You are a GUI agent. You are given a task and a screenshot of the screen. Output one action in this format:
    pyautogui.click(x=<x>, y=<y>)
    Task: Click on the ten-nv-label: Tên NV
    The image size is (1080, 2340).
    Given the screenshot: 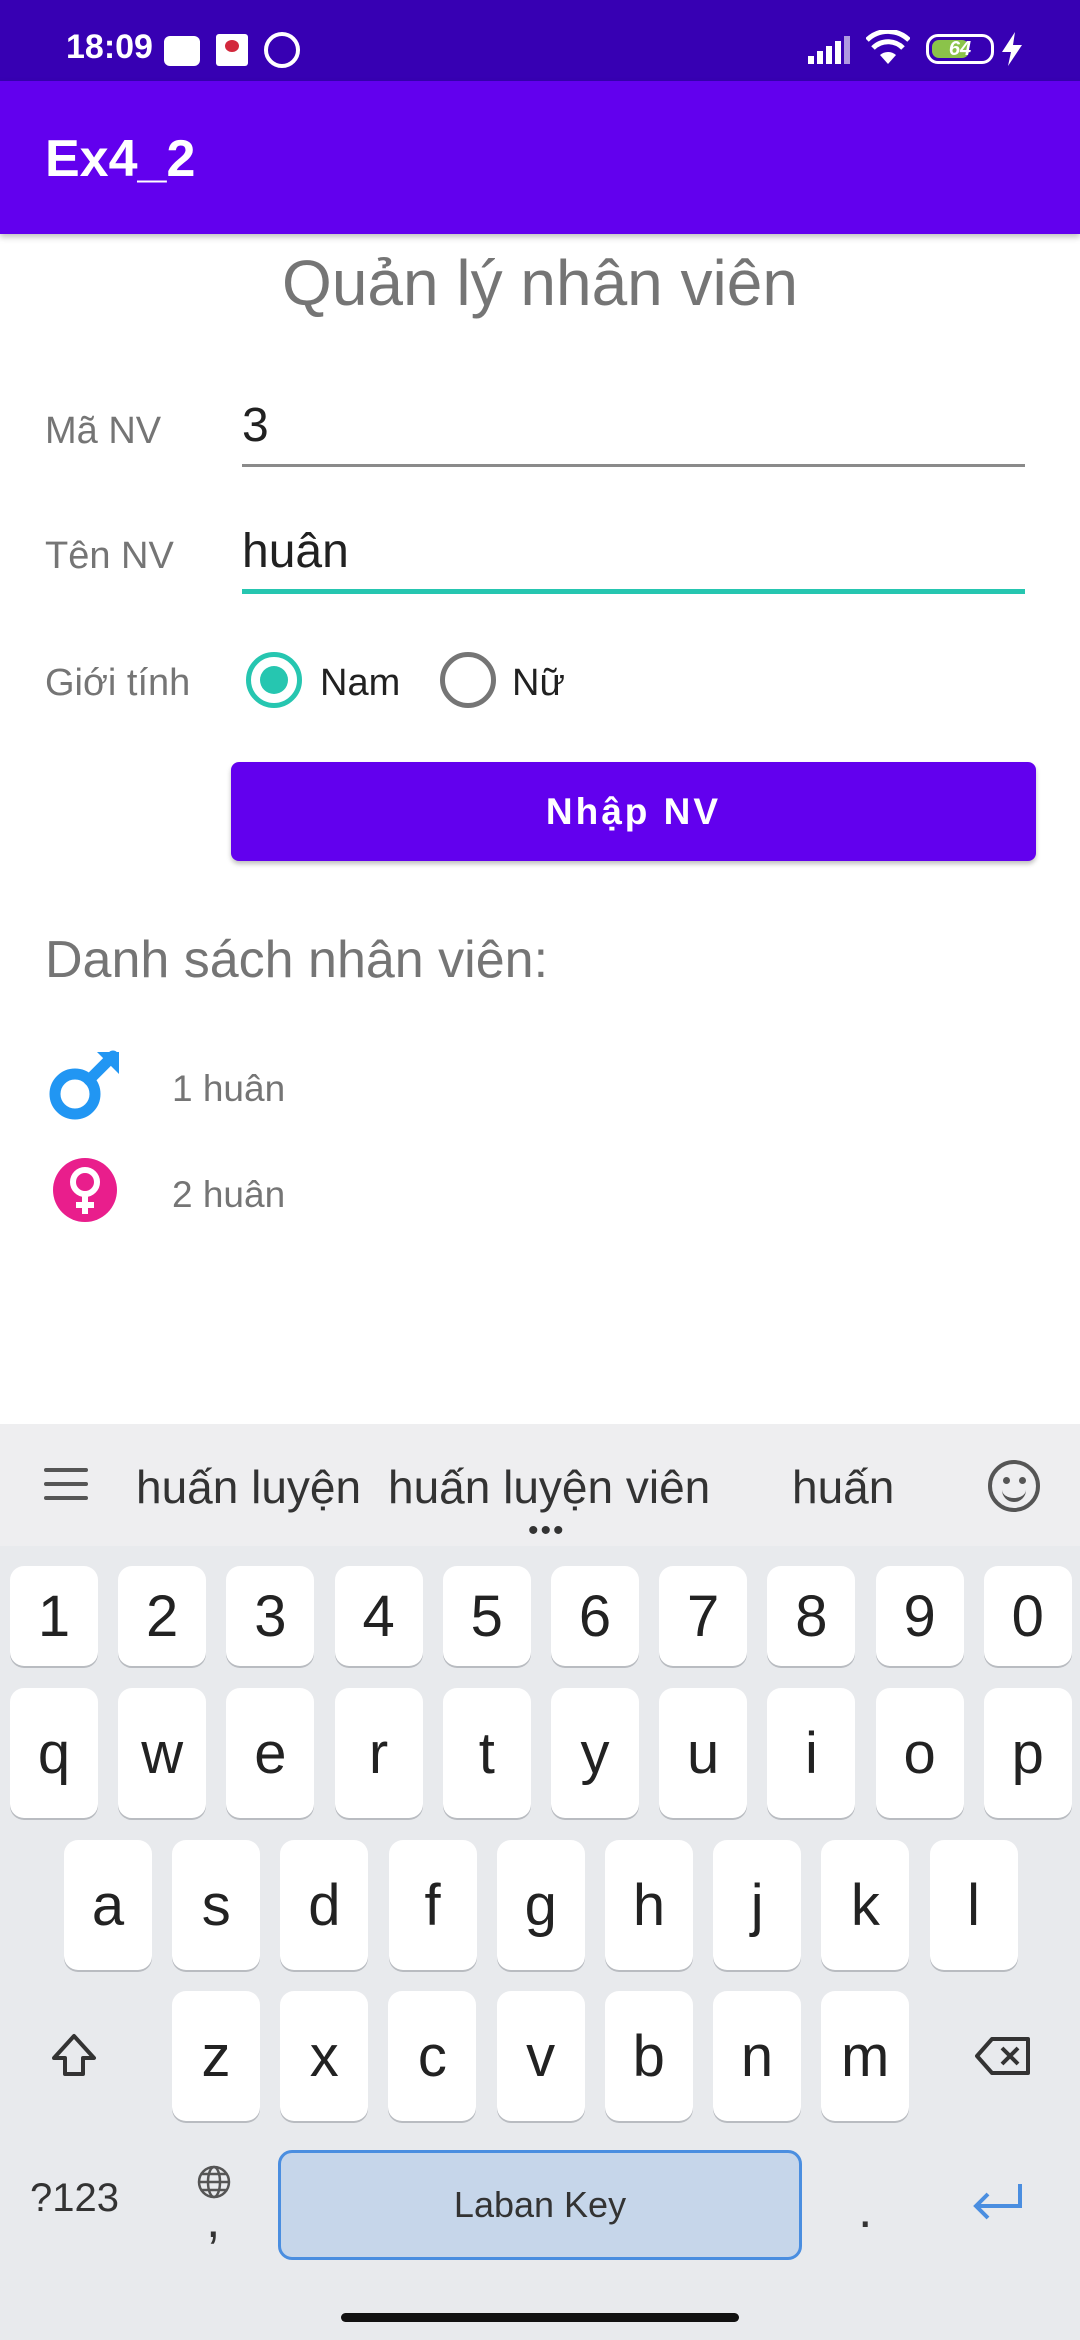 What is the action you would take?
    pyautogui.click(x=109, y=556)
    